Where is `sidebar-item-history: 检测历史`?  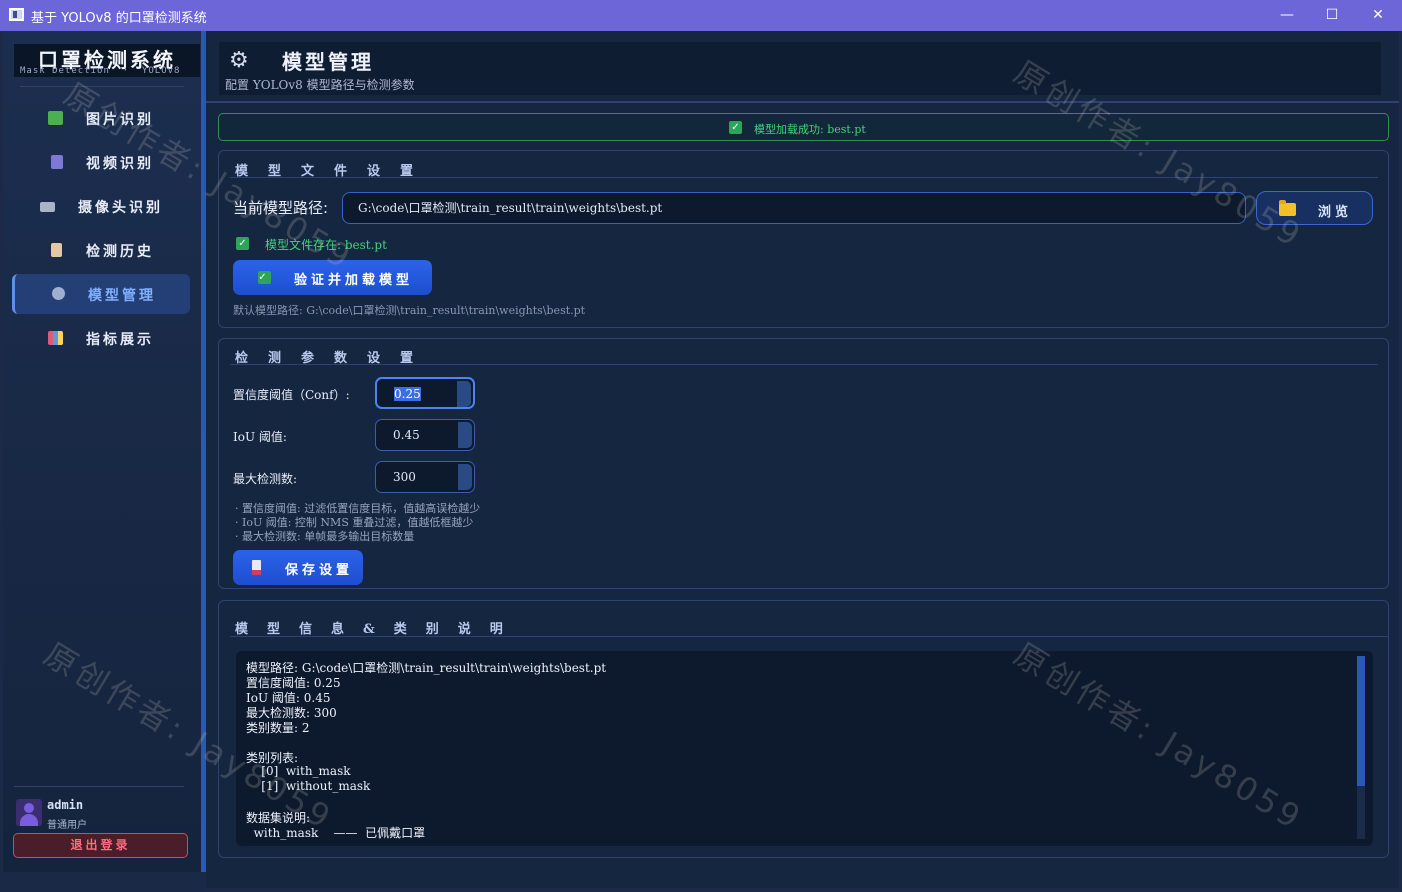
sidebar-item-history: 检测历史 is located at coordinates (101, 250).